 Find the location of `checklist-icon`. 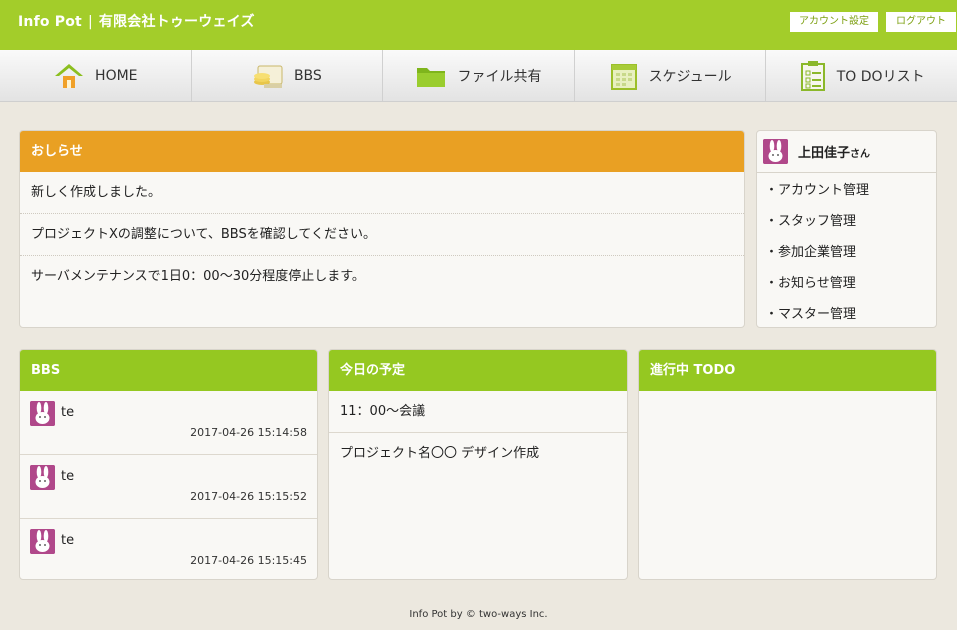

checklist-icon is located at coordinates (813, 76).